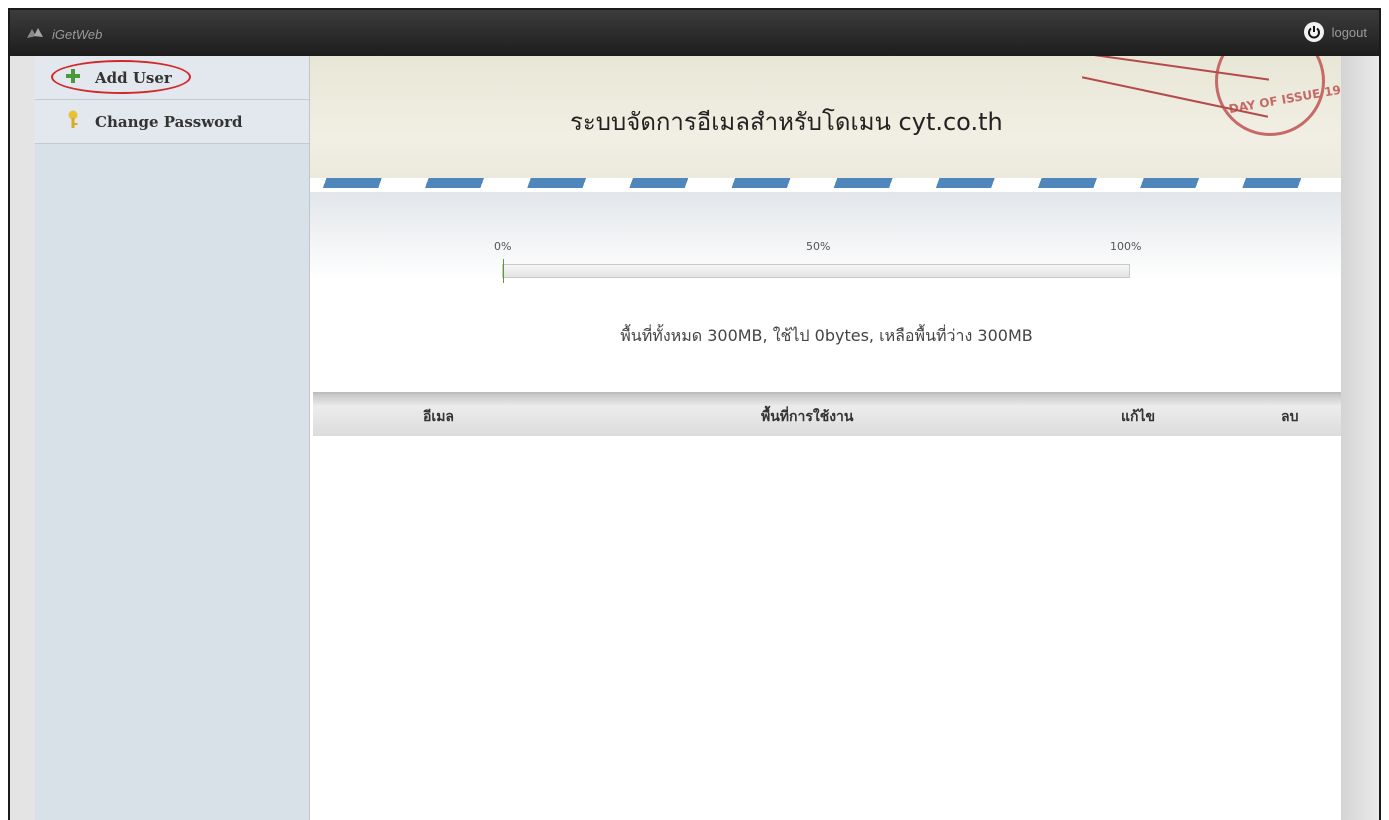 The height and width of the screenshot is (820, 1389). I want to click on brand-name: iGetWeb, so click(77, 34).